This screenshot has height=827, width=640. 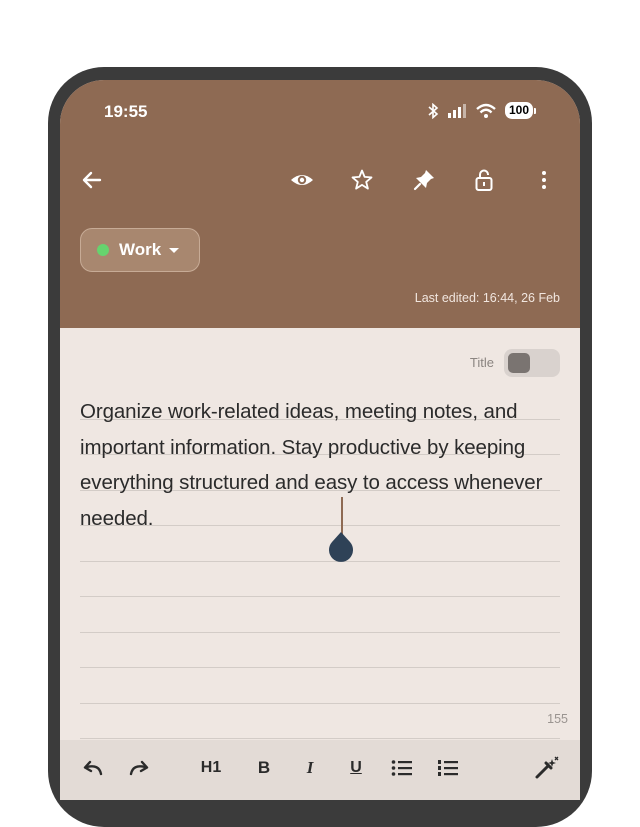 What do you see at coordinates (320, 180) in the screenshot?
I see `top-toolbar` at bounding box center [320, 180].